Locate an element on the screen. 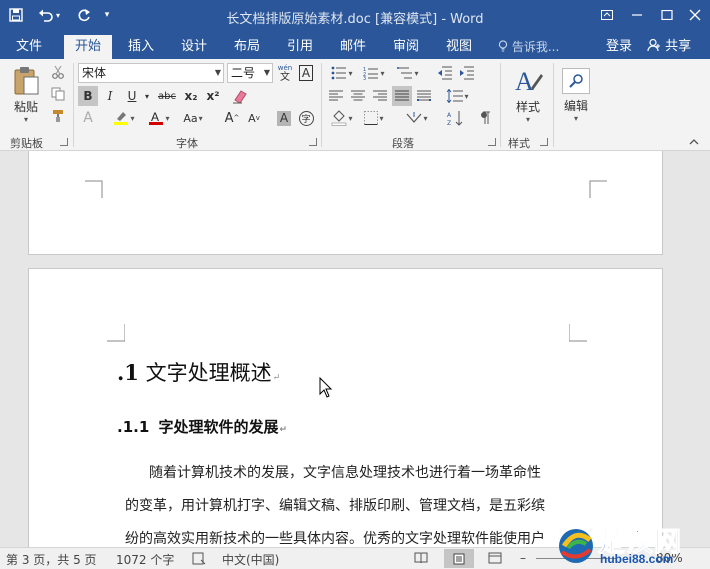 The height and width of the screenshot is (569, 710). format-painter-icon is located at coordinates (58, 116).